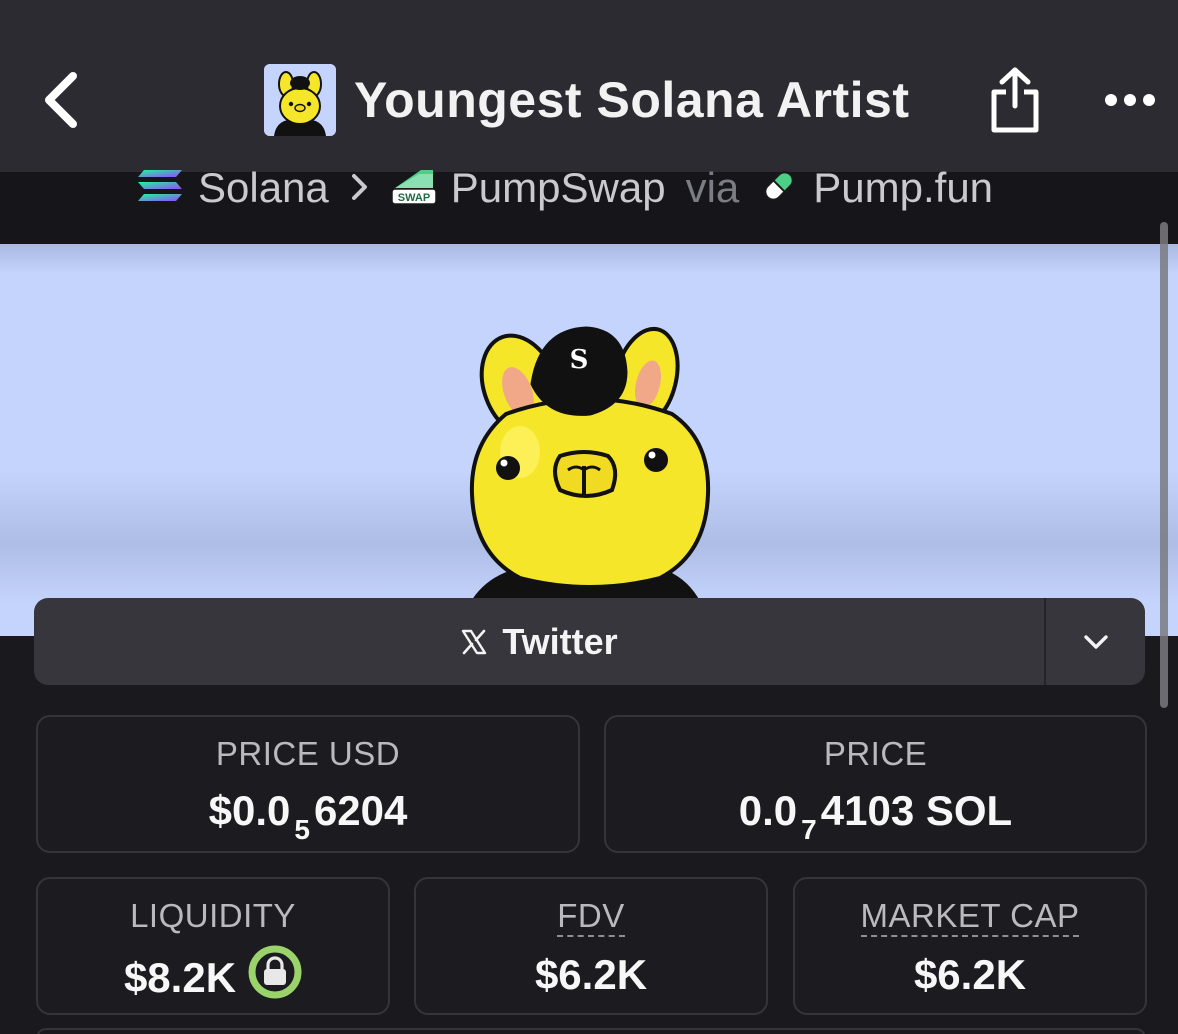 The image size is (1178, 1034). Describe the element at coordinates (903, 188) in the screenshot. I see `breadcrumb-launchpad: Pump.fun` at that location.